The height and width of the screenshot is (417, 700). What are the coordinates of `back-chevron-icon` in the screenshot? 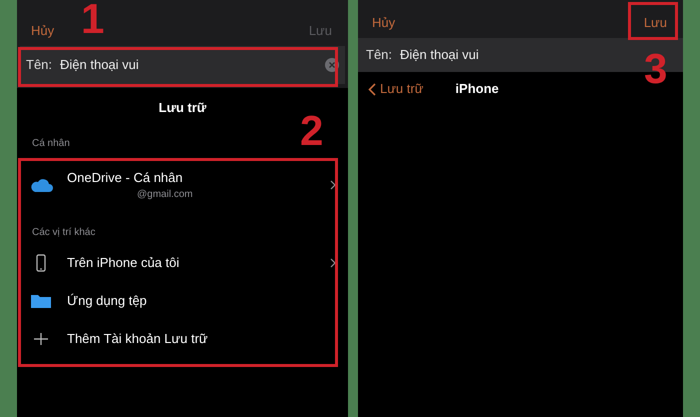 It's located at (372, 89).